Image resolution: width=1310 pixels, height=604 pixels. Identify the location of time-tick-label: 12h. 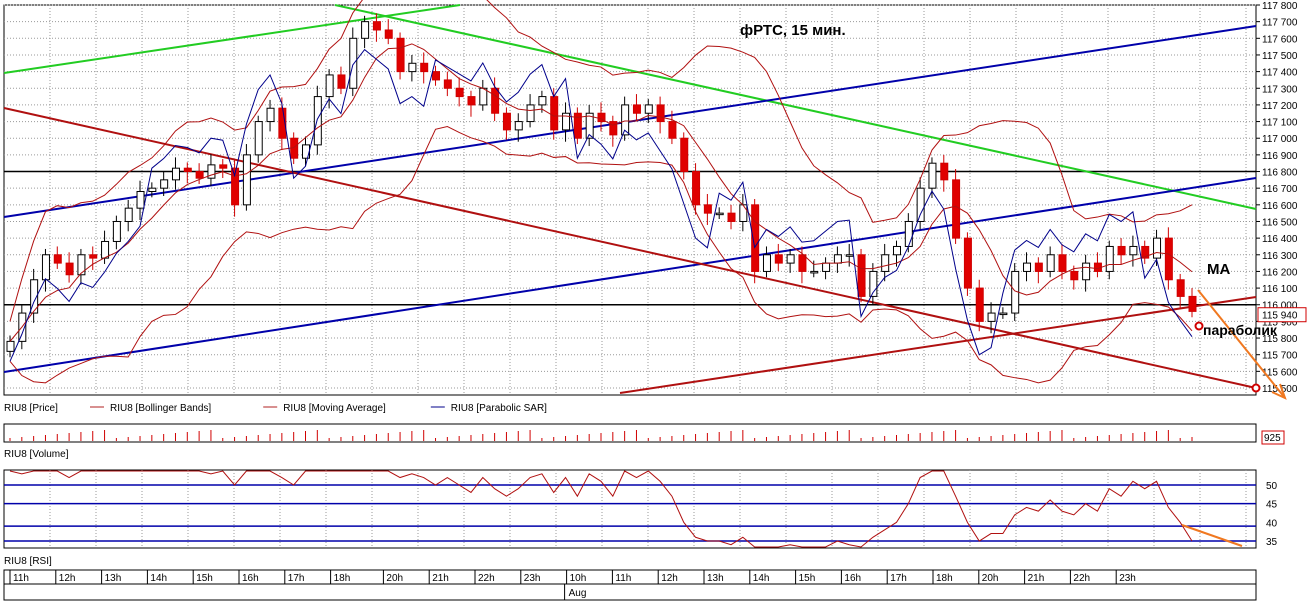
(669, 578).